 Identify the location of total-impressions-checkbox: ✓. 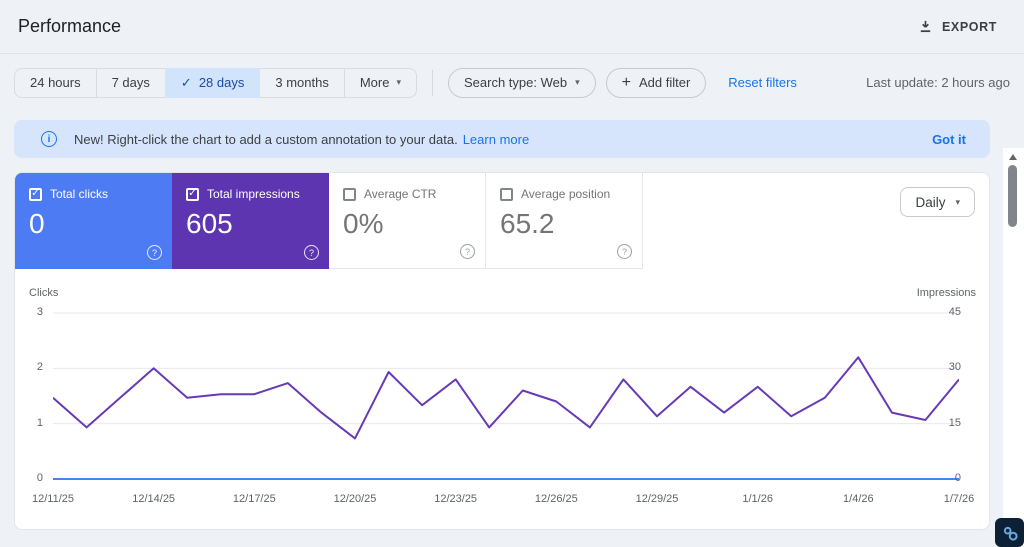
(192, 194).